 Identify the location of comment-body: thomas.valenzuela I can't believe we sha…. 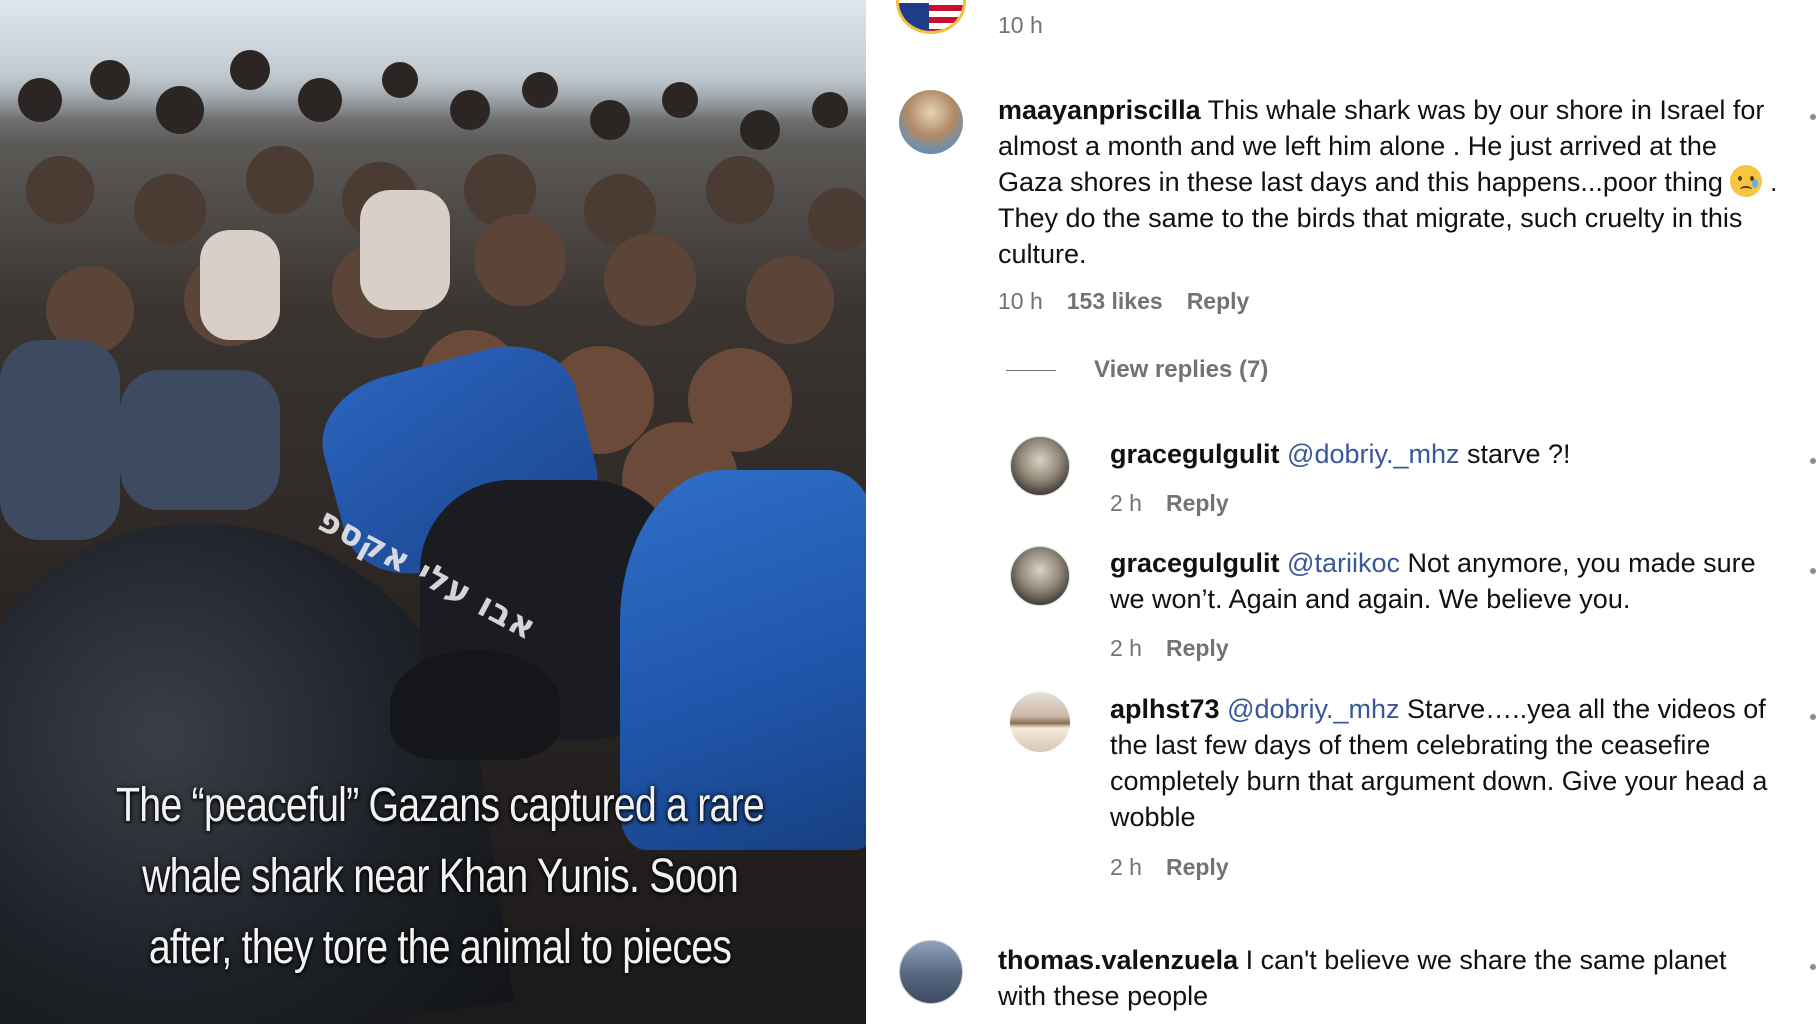
(1388, 978).